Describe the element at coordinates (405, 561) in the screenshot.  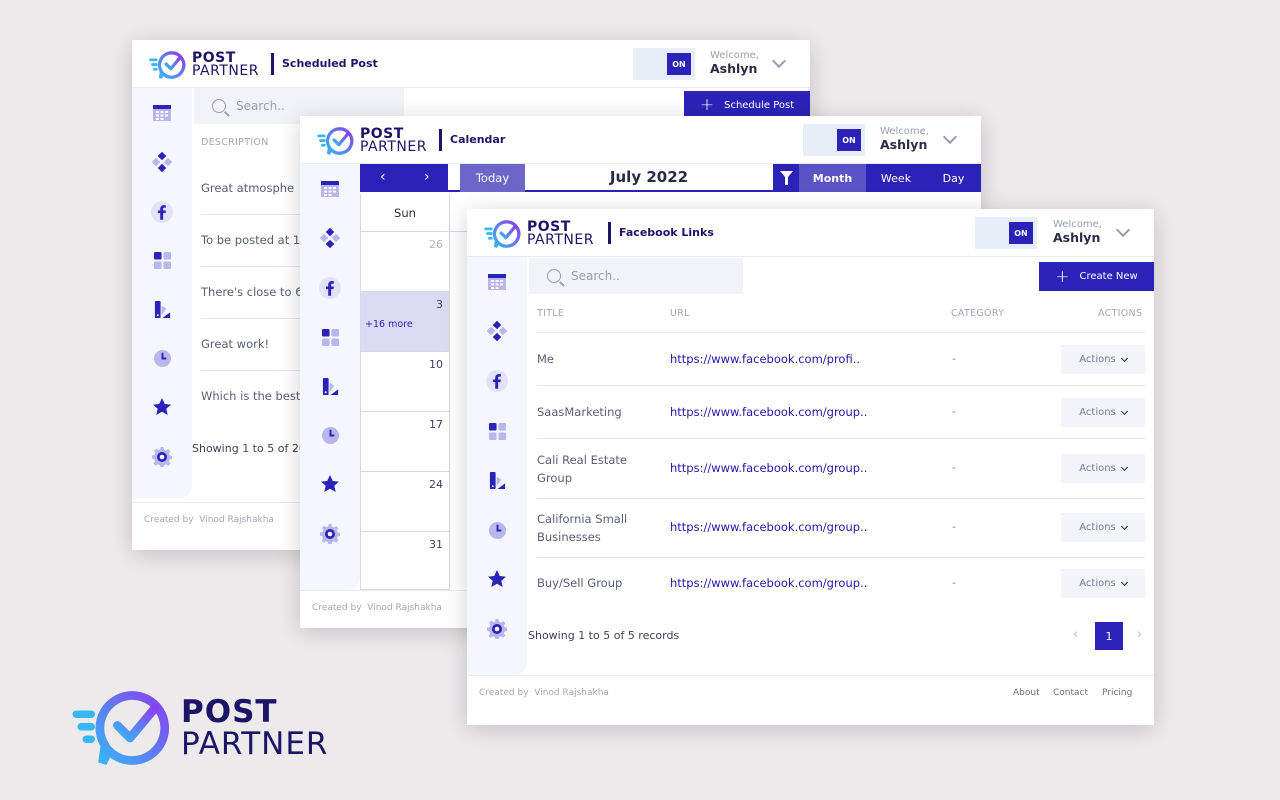
I see `day-cell: 31` at that location.